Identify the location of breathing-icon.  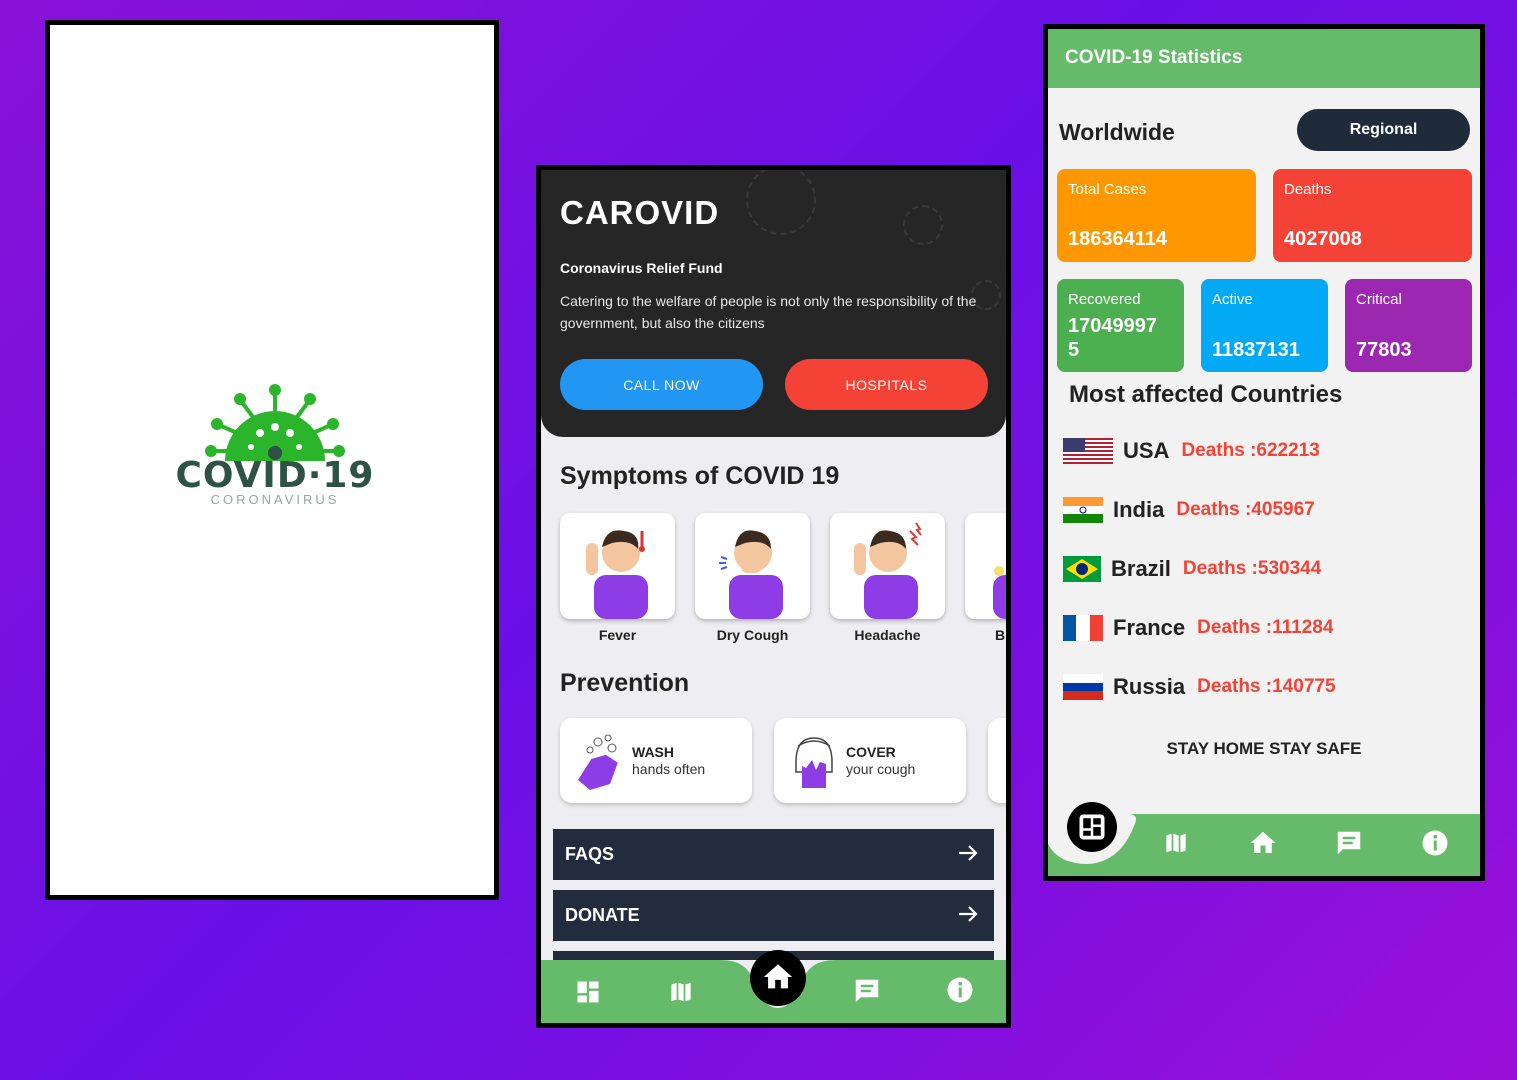
(999, 592).